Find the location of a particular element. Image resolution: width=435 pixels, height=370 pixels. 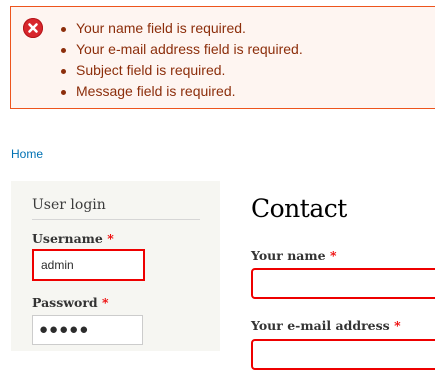

password-label: Password * is located at coordinates (70, 302).